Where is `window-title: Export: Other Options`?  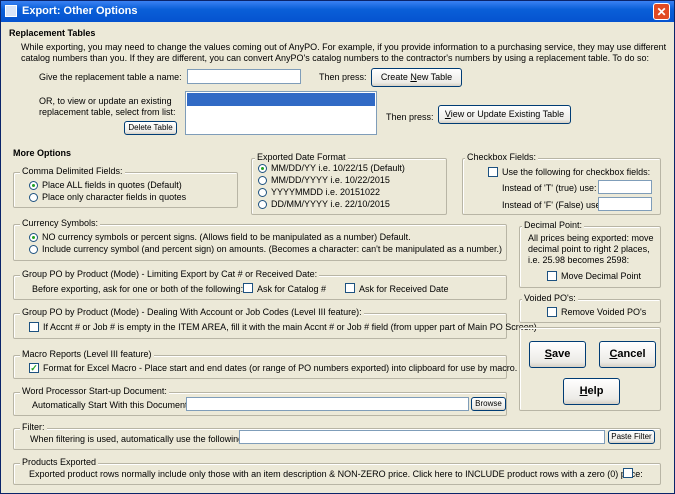
window-title: Export: Other Options is located at coordinates (80, 11).